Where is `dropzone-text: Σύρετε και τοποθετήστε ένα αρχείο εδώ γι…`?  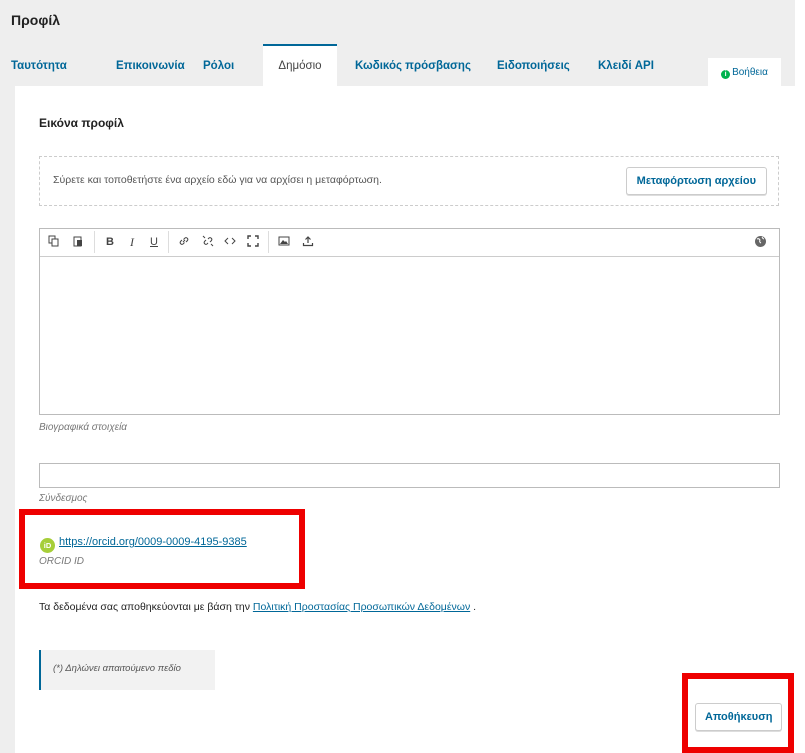 dropzone-text: Σύρετε και τοποθετήστε ένα αρχείο εδώ γι… is located at coordinates (217, 180).